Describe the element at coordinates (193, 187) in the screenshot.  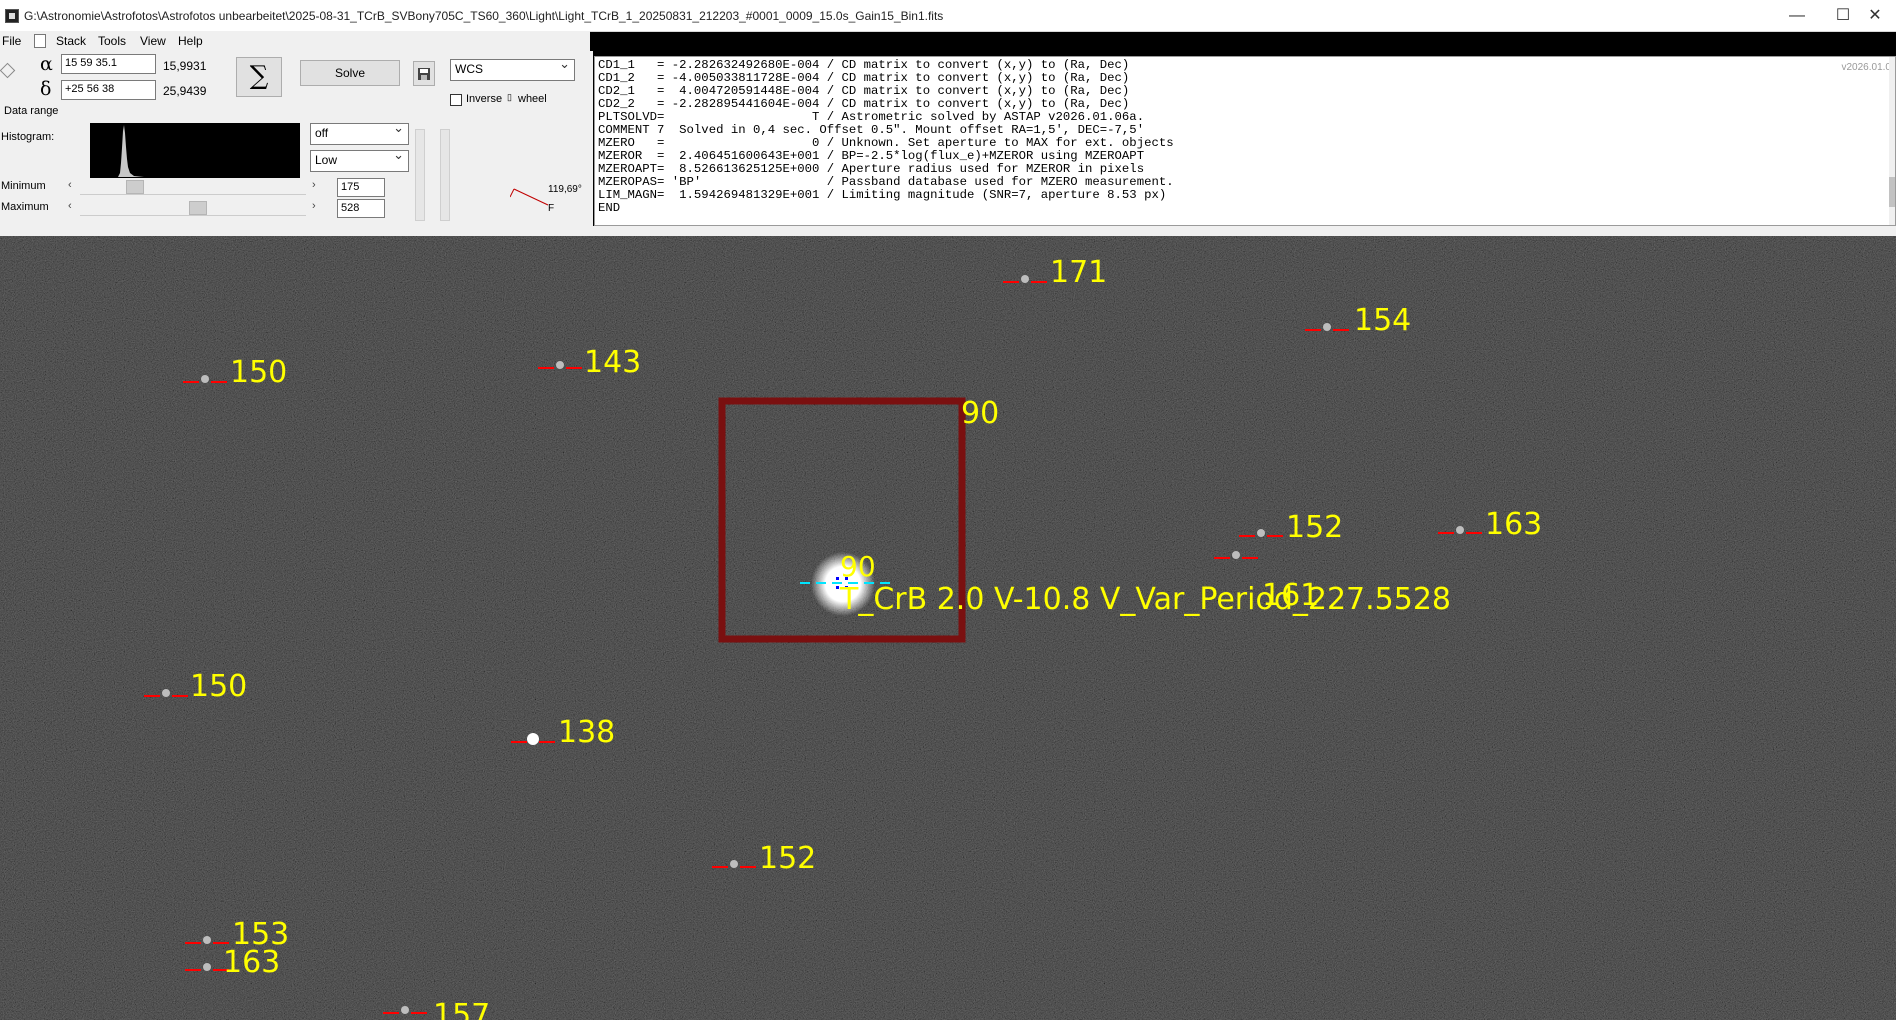
I see `minimum-slider` at that location.